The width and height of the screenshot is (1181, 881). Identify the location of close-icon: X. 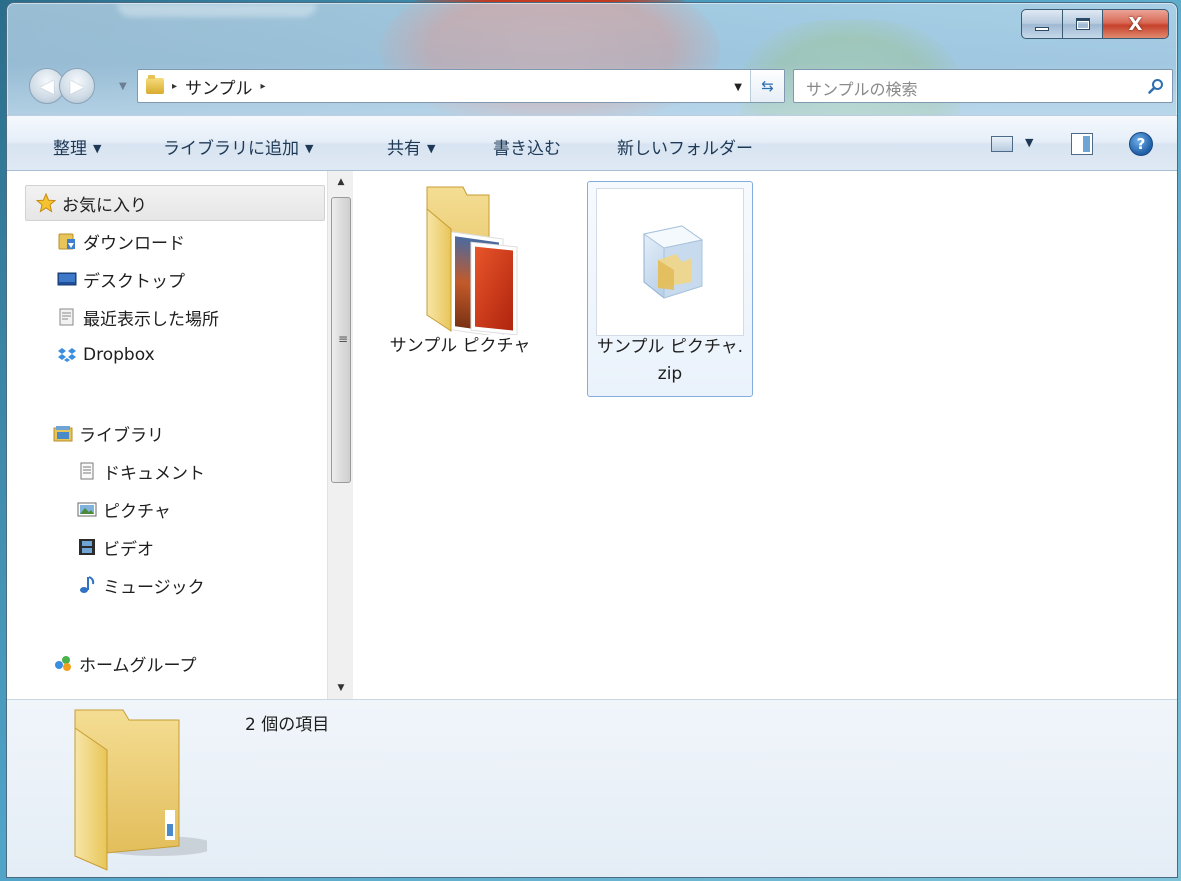
(1135, 24).